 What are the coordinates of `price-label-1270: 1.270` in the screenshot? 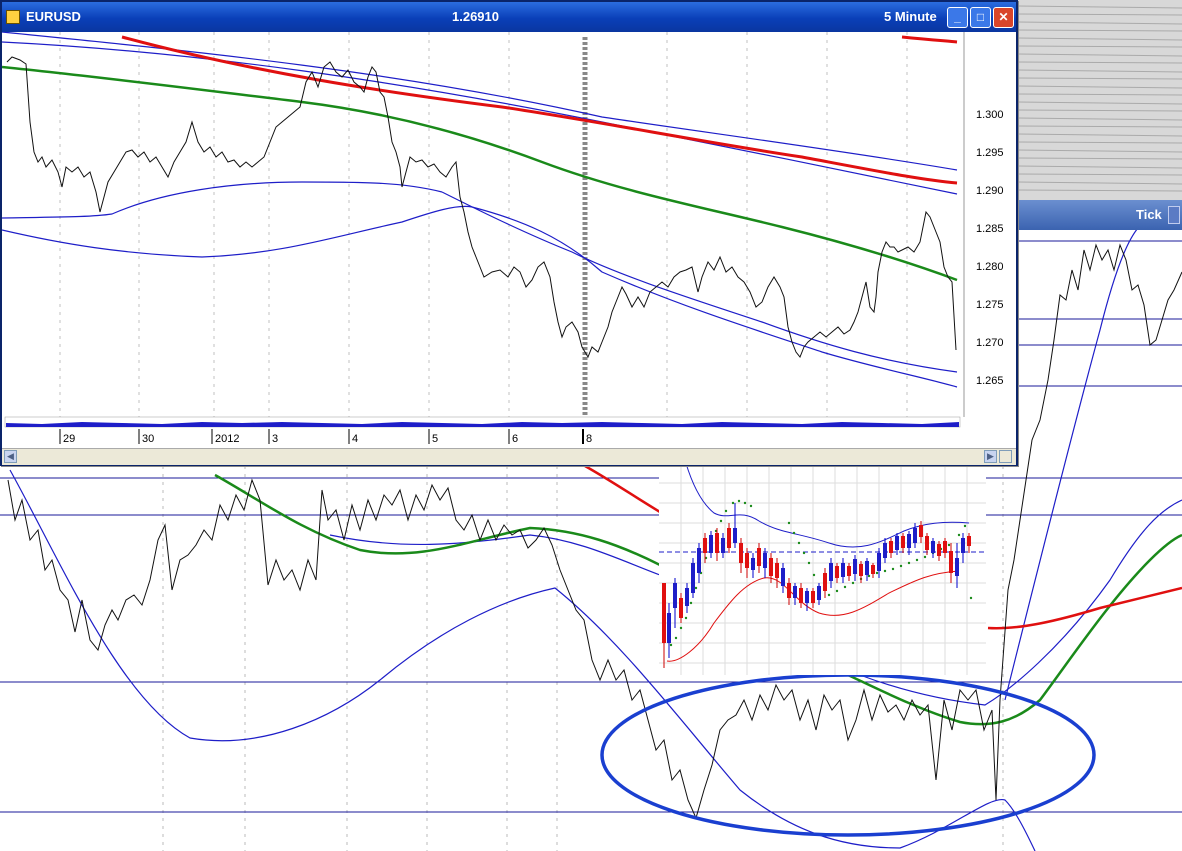 It's located at (990, 343).